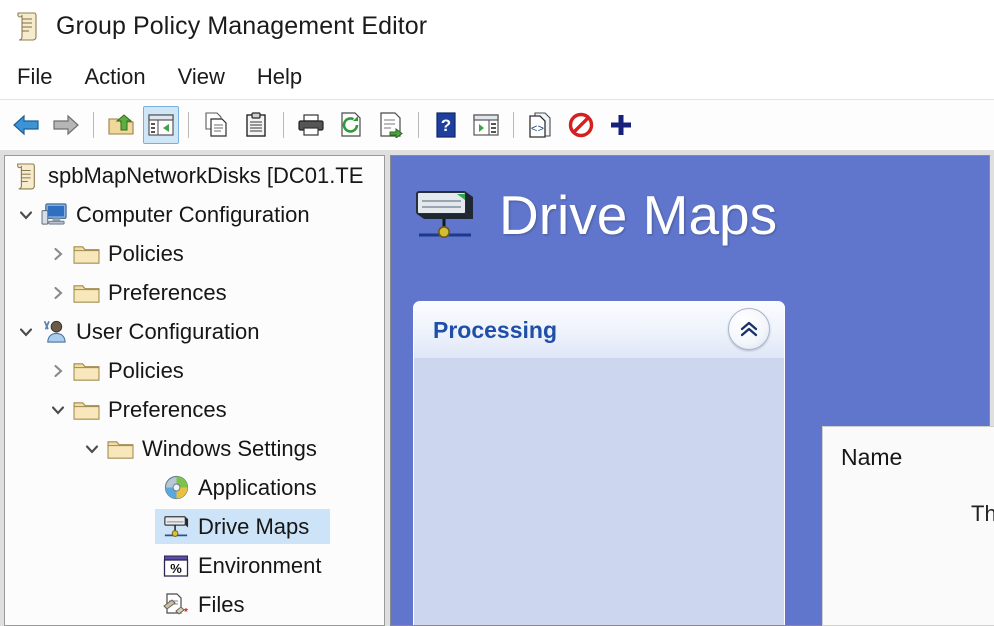 This screenshot has height=626, width=994. Describe the element at coordinates (495, 329) in the screenshot. I see `processing-title: Processing` at that location.